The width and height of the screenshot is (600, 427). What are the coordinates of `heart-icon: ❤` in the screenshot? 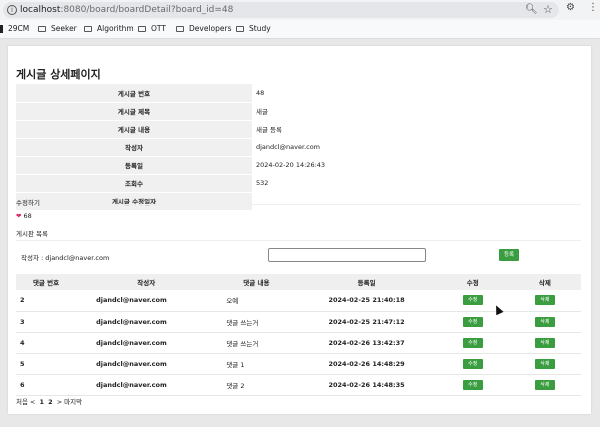 It's located at (19, 216).